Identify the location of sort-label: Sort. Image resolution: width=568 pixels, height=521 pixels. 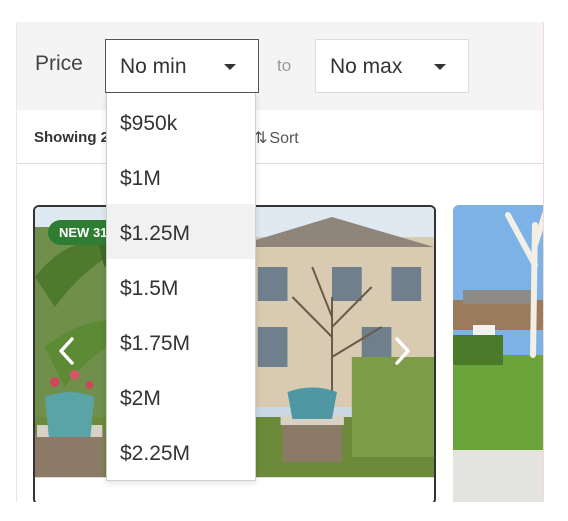
(284, 138).